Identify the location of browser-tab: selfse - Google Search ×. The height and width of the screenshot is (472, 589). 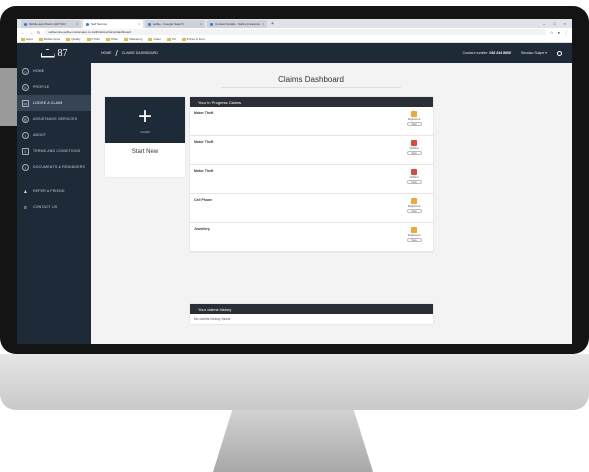
(175, 24).